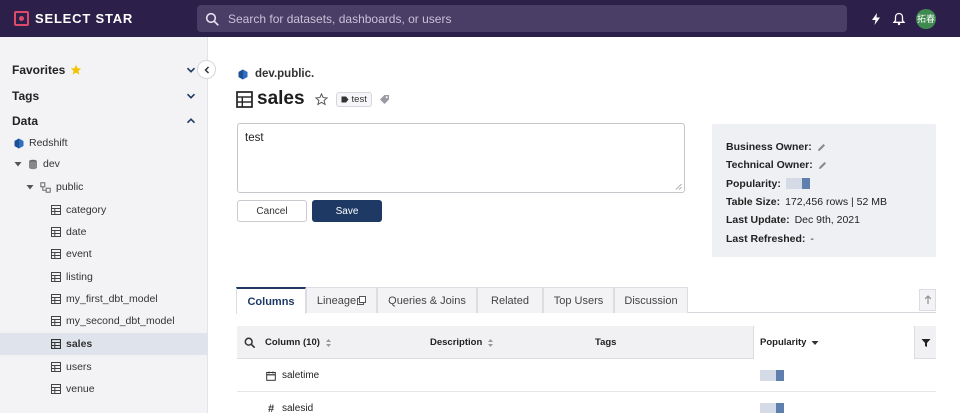 This screenshot has width=960, height=413. Describe the element at coordinates (292, 342) in the screenshot. I see `header-column-label: Column (10)` at that location.